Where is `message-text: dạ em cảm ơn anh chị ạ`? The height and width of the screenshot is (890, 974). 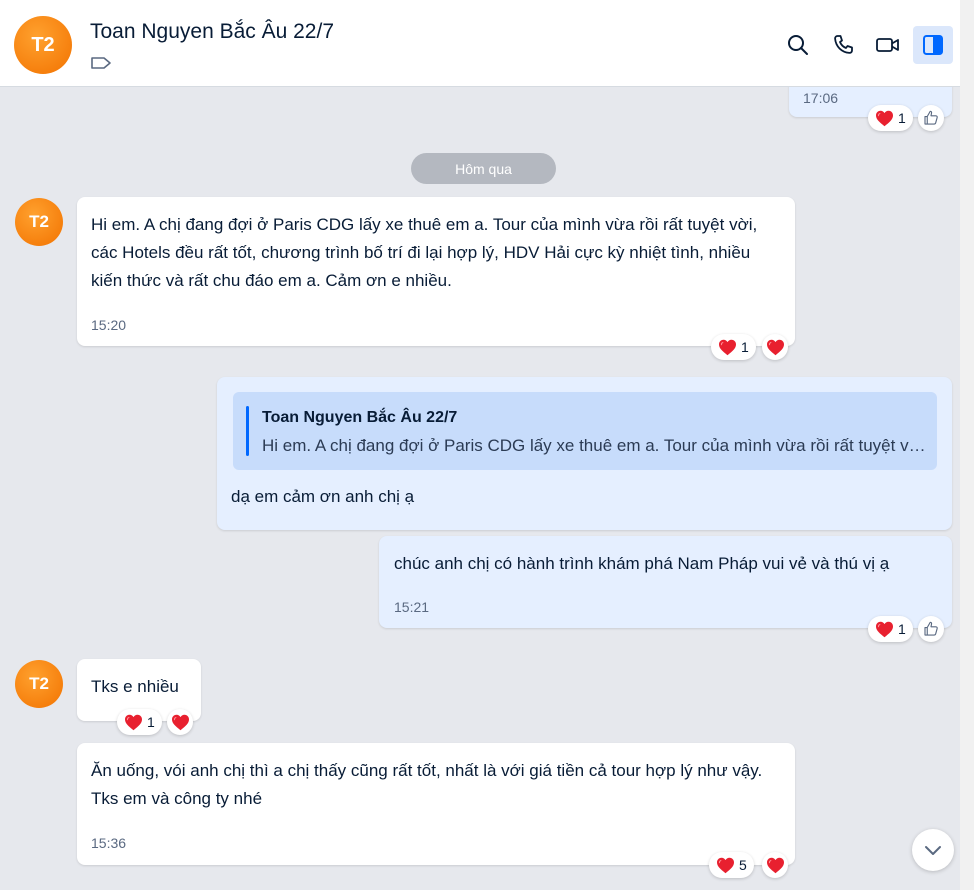 message-text: dạ em cảm ơn anh chị ạ is located at coordinates (323, 496).